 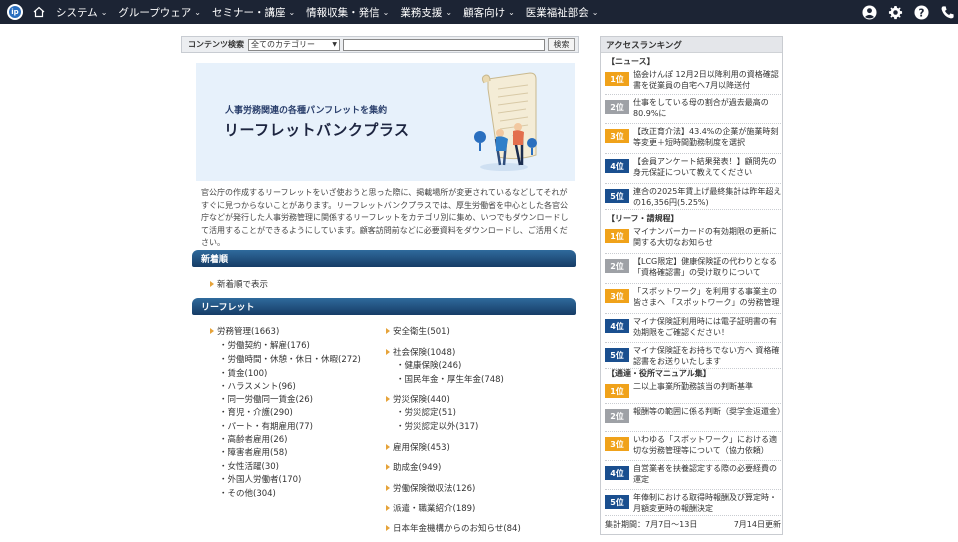 I want to click on ranking-item: 2位 報酬等の範囲に係る判断（奨学金返還金）, so click(x=695, y=418).